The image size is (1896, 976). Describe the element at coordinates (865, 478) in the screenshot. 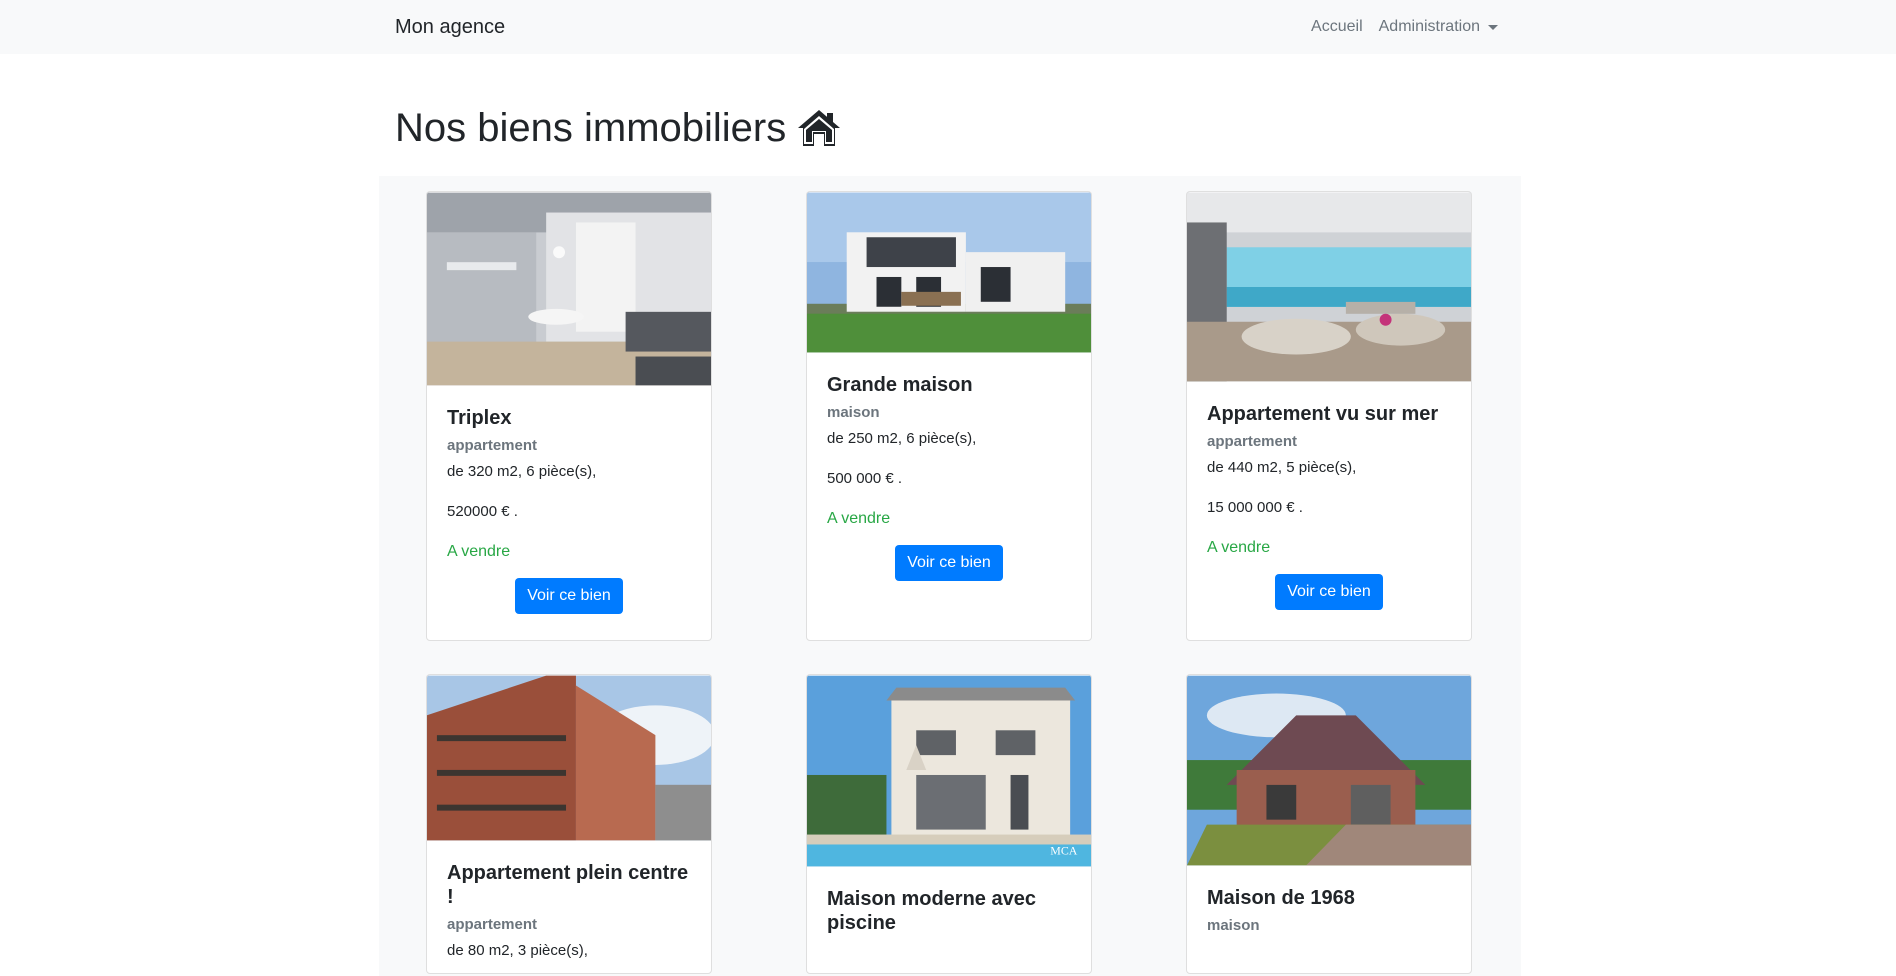

I see `property-price: 500 000 € .` at that location.